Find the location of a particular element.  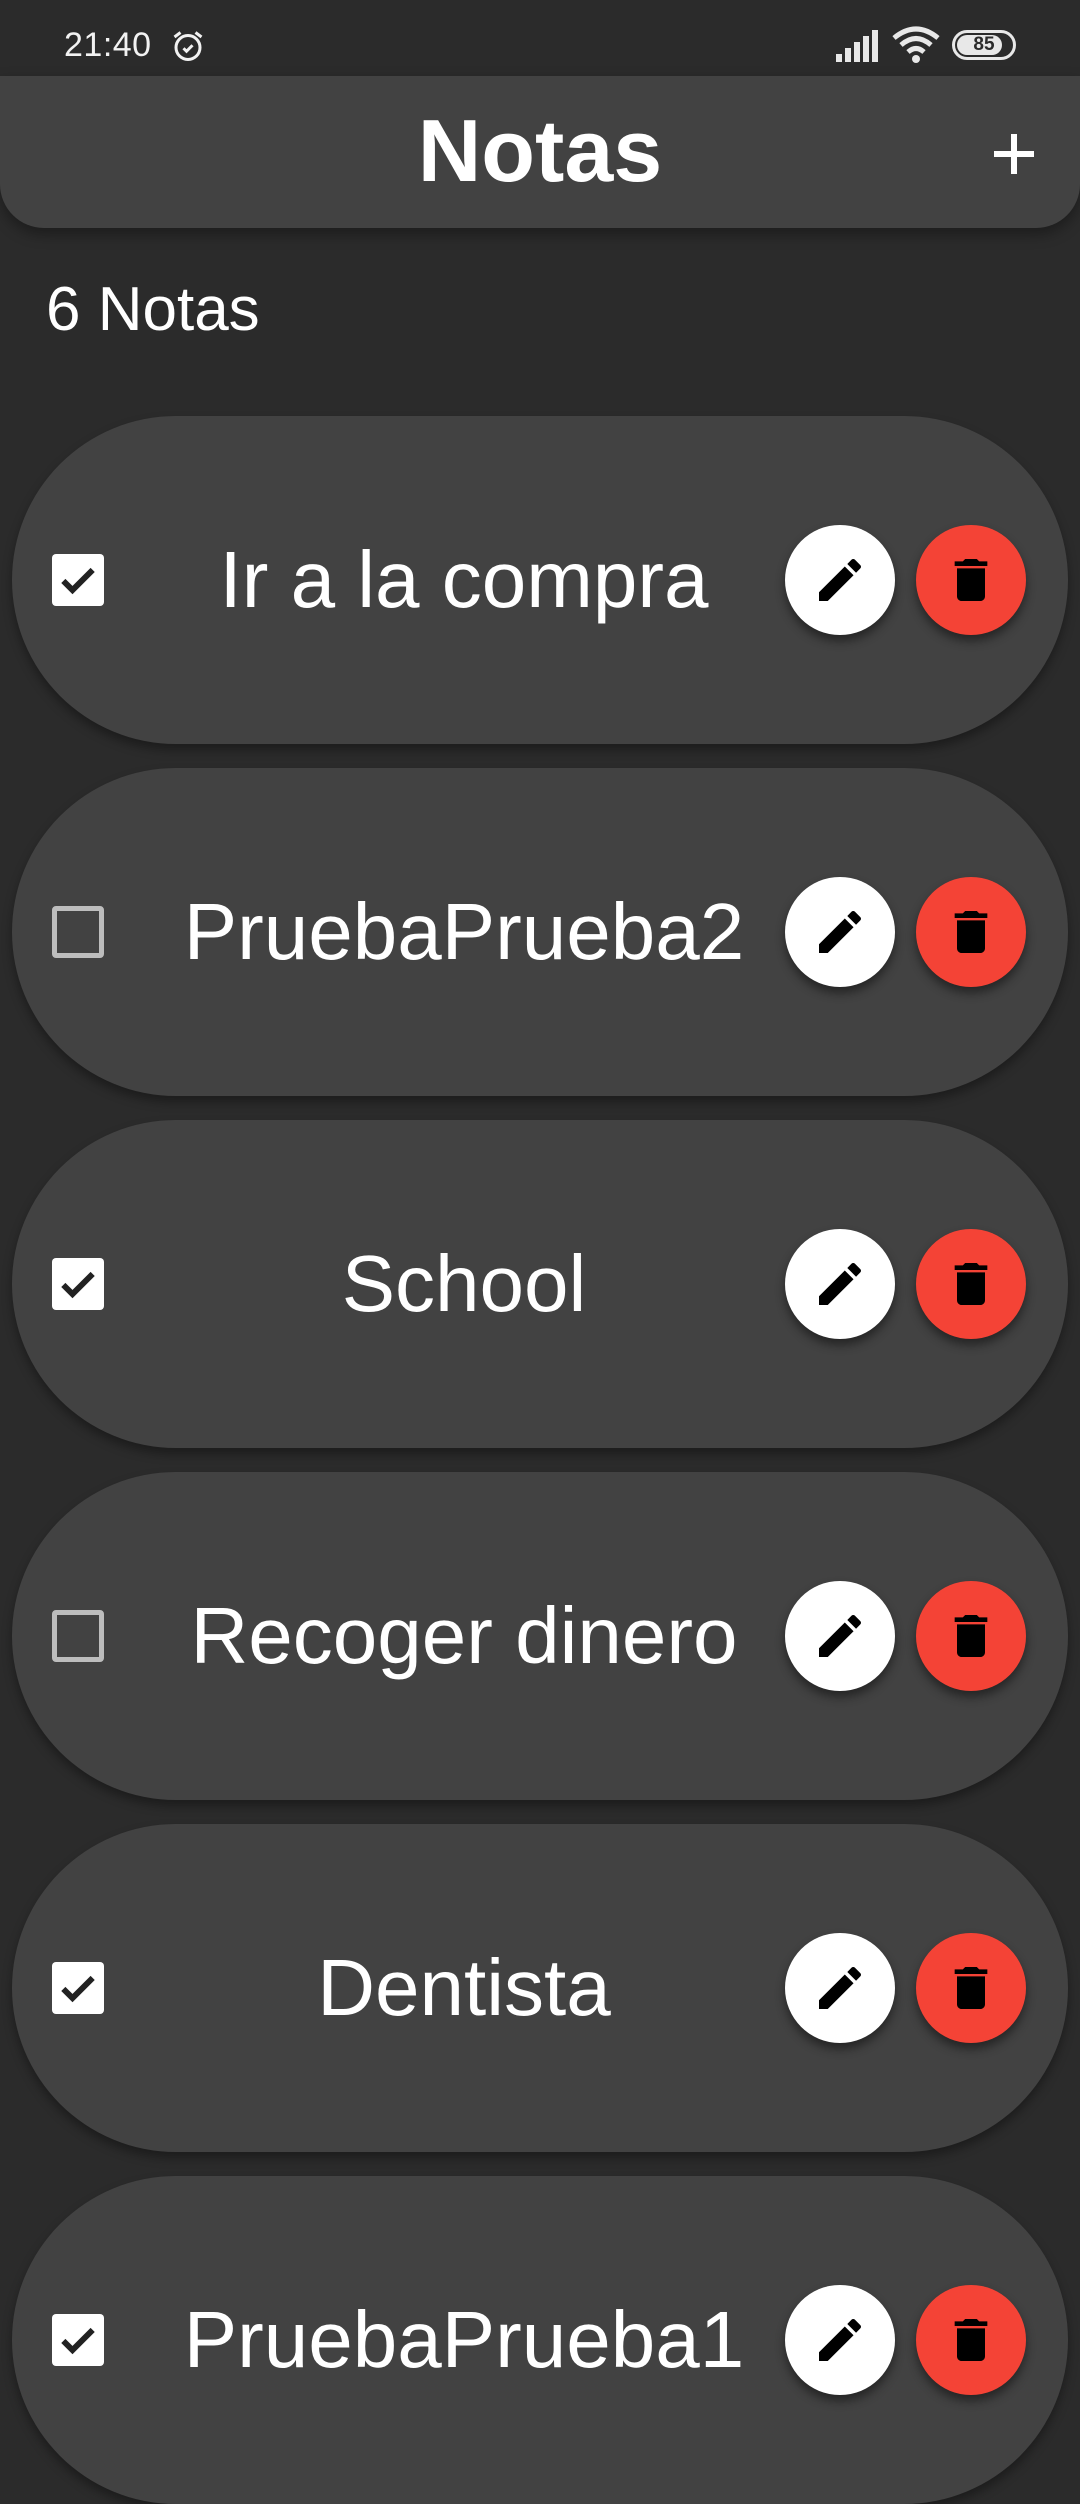

note-title: Ir a la compra is located at coordinates (464, 579).